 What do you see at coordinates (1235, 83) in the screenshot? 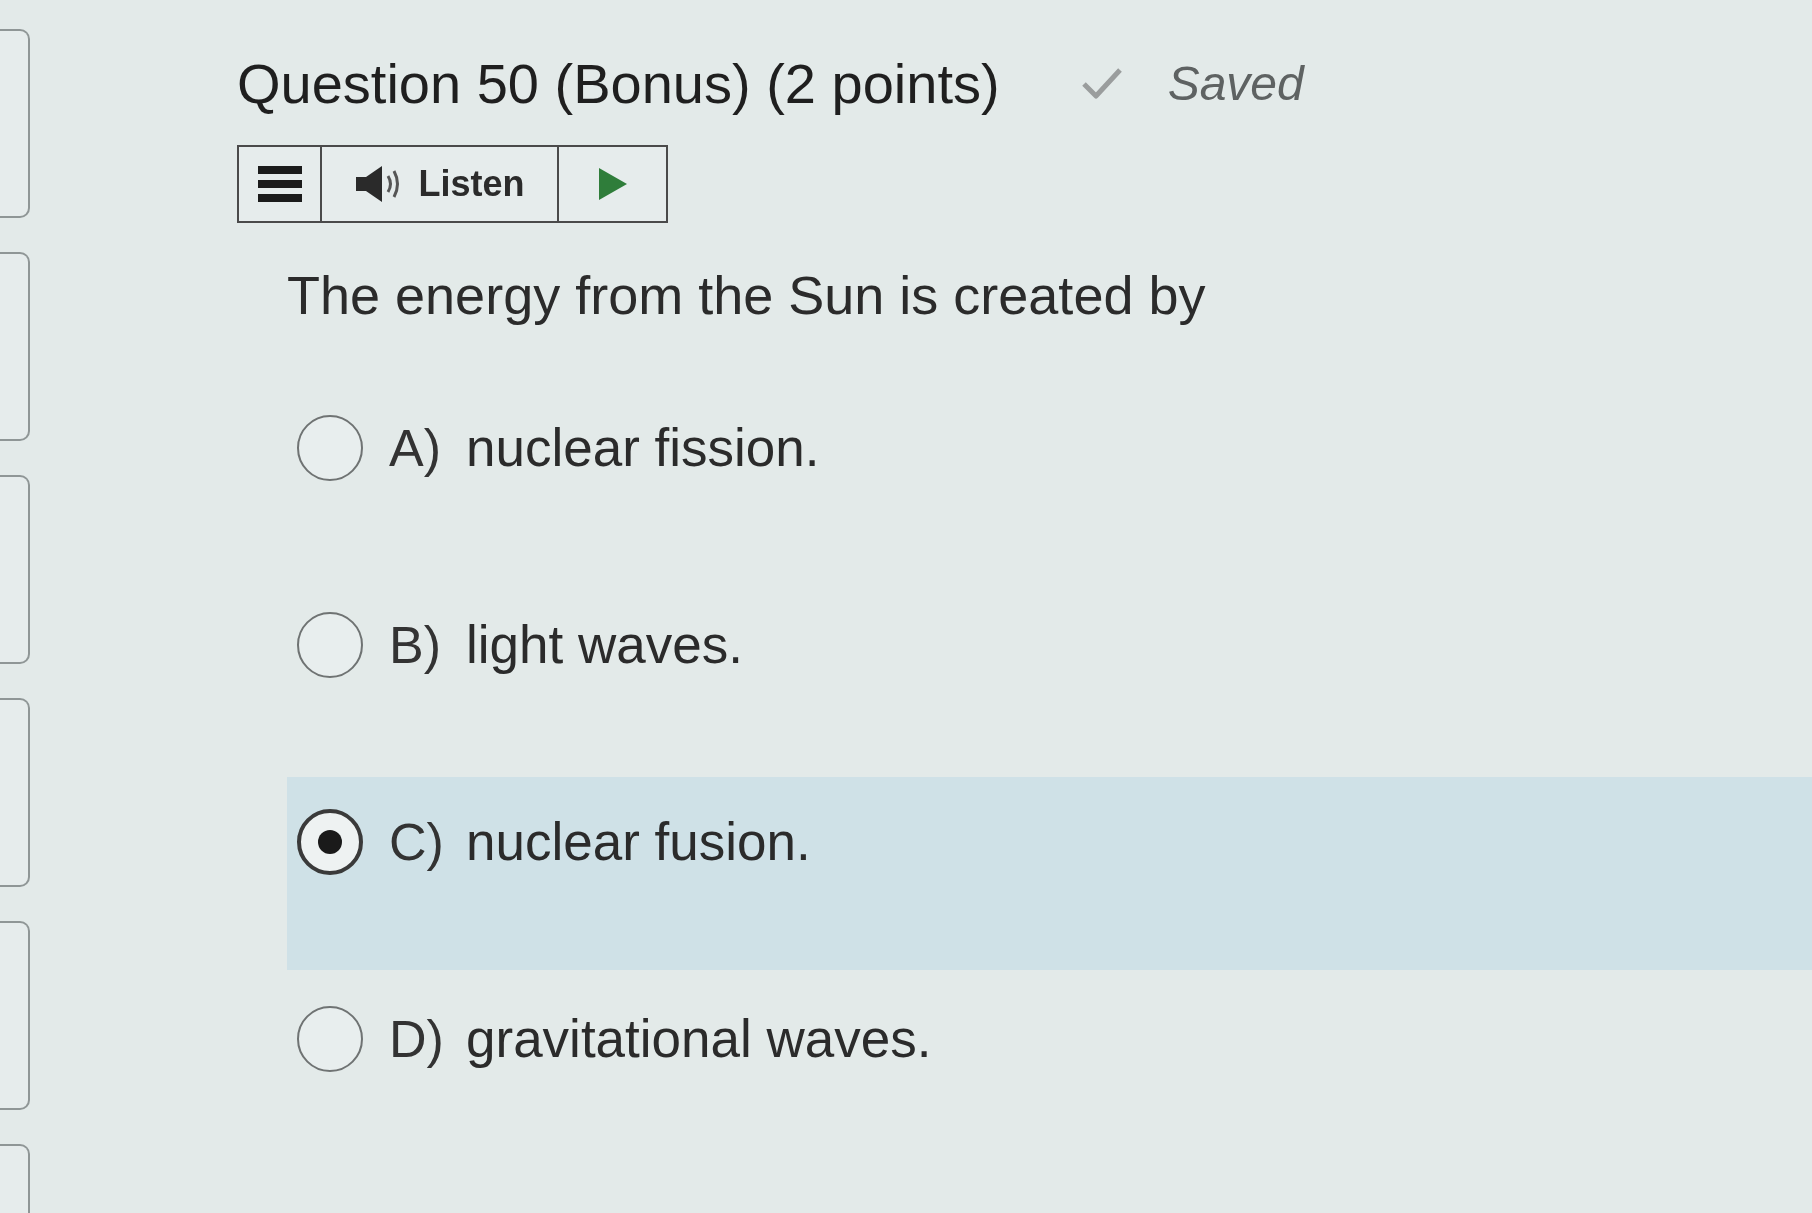
I see `save-status: Saved` at bounding box center [1235, 83].